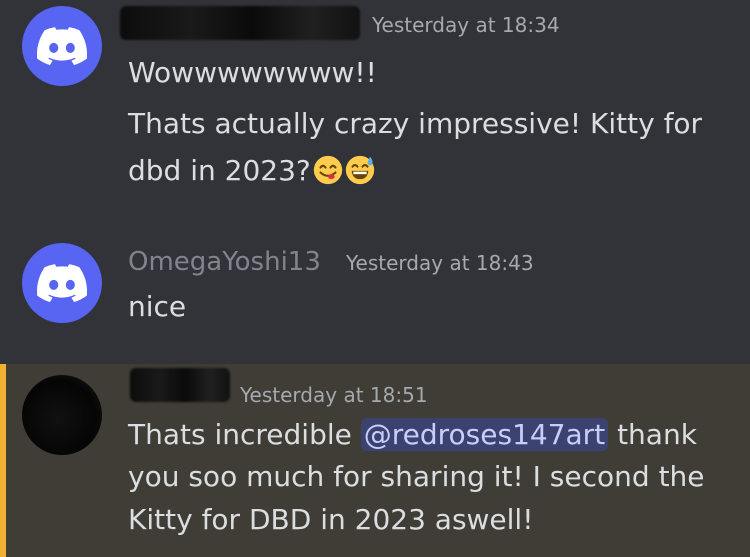 The height and width of the screenshot is (557, 750). What do you see at coordinates (219, 170) in the screenshot?
I see `message-text: dbd in 2023?` at bounding box center [219, 170].